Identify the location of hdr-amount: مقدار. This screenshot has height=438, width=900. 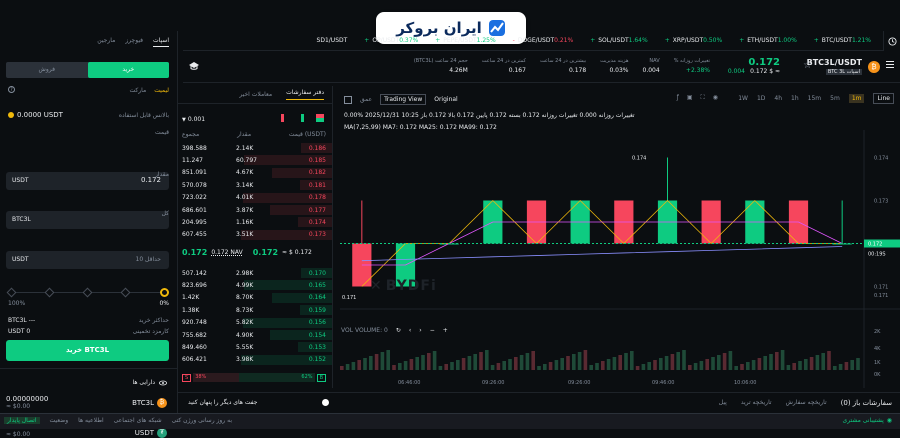
(244, 134).